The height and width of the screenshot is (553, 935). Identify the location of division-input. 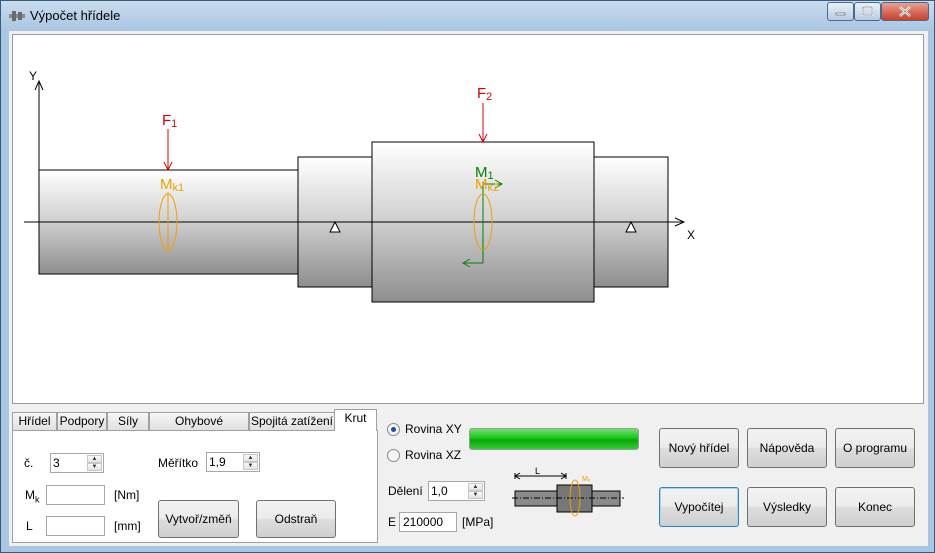
(447, 491).